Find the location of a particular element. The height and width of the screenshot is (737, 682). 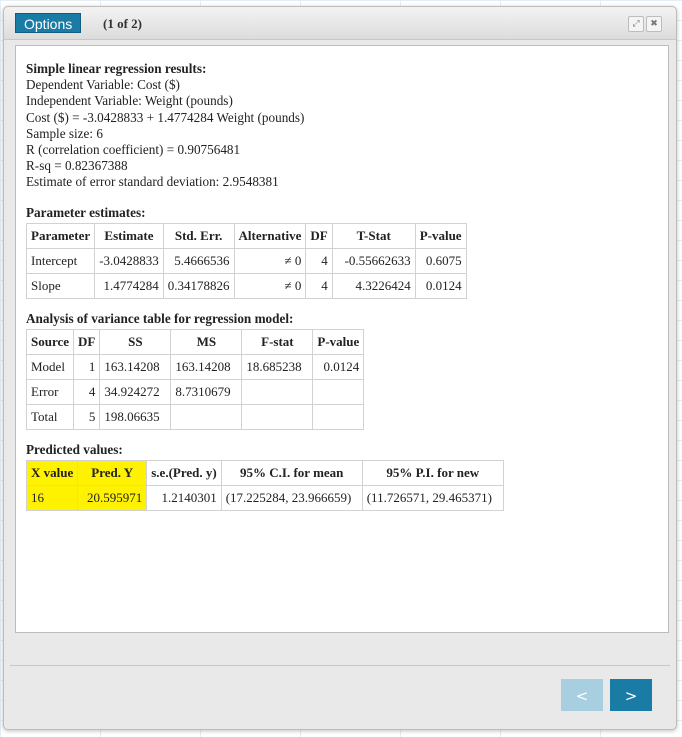

table-cell: 5 is located at coordinates (87, 416).